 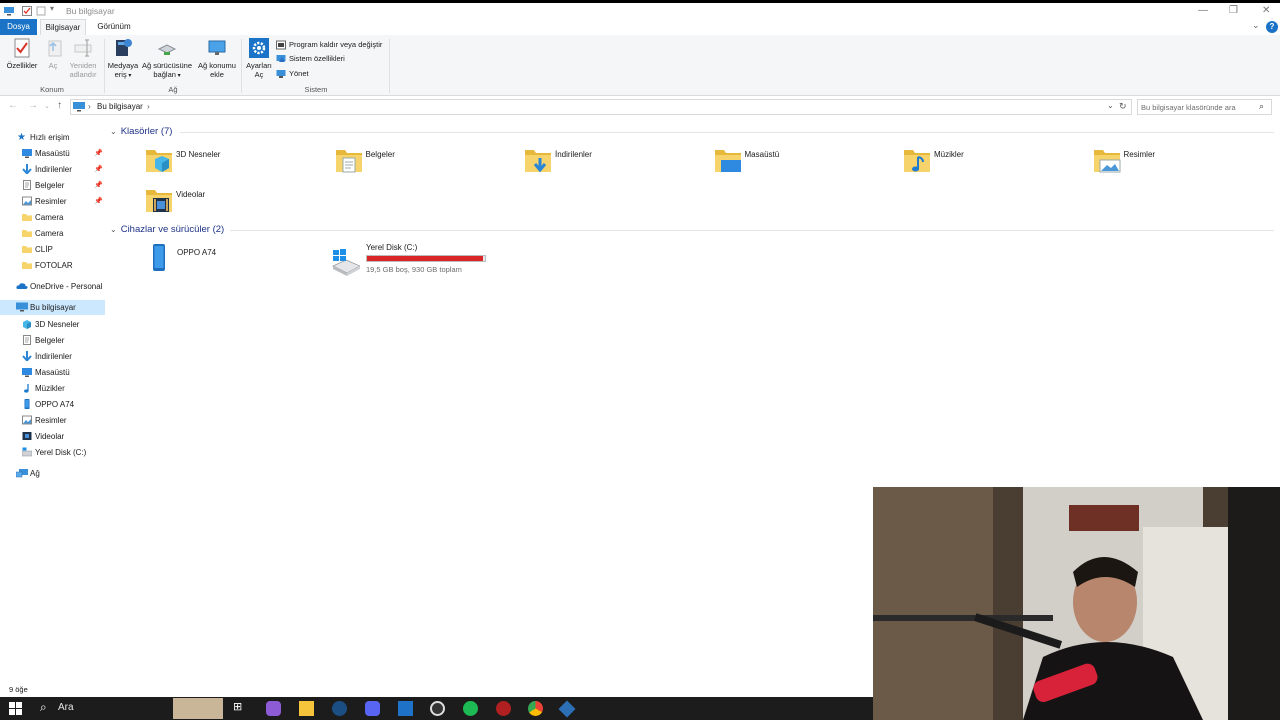 What do you see at coordinates (52, 153) in the screenshot?
I see `nav-quick-item: Masaüstü 📌` at bounding box center [52, 153].